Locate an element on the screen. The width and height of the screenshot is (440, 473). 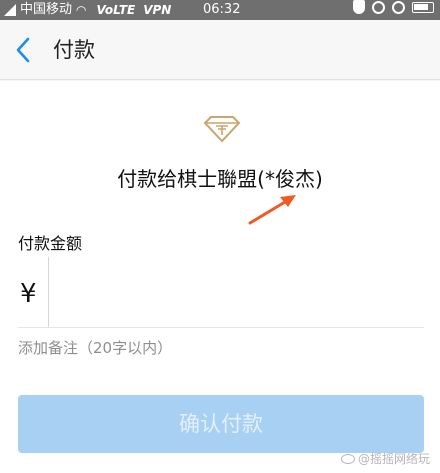
weibo-icon is located at coordinates (347, 458).